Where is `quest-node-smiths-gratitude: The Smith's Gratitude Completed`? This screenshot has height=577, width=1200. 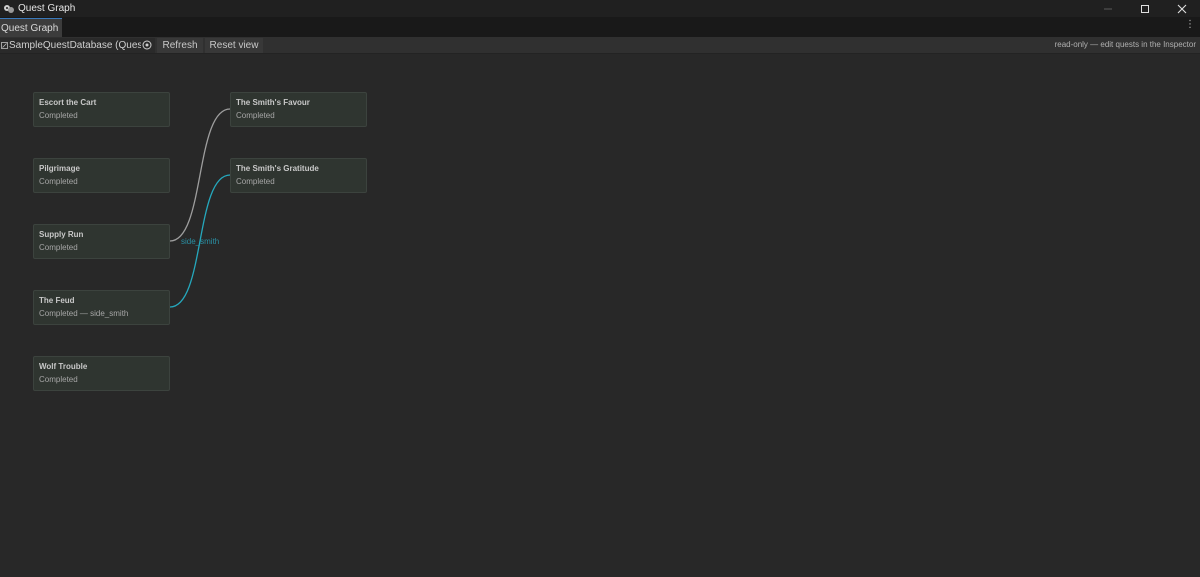 quest-node-smiths-gratitude: The Smith's Gratitude Completed is located at coordinates (298, 175).